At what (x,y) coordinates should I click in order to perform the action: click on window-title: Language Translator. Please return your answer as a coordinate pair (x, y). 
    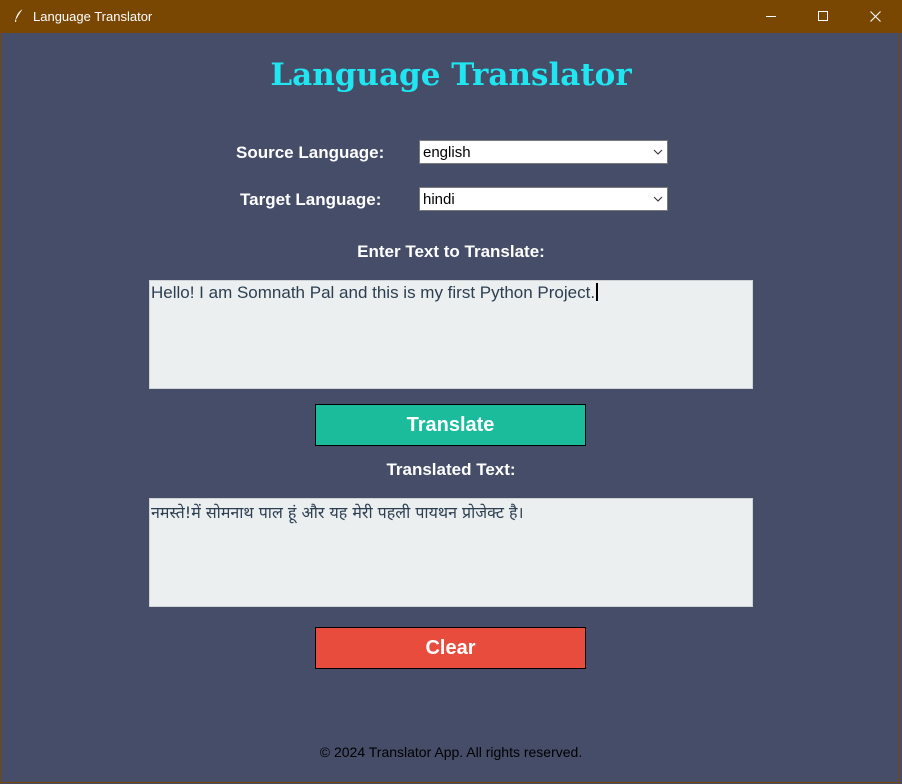
    Looking at the image, I should click on (93, 16).